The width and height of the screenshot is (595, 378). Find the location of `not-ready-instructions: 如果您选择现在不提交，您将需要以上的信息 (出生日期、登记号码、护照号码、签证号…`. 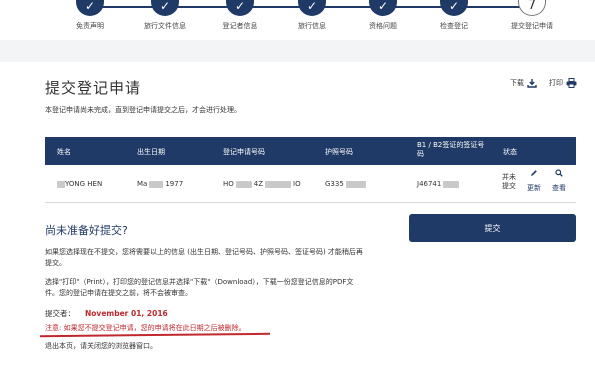

not-ready-instructions: 如果您选择现在不提交，您将需要以上的信息 (出生日期、登记号码、护照号码、签证号… is located at coordinates (204, 257).